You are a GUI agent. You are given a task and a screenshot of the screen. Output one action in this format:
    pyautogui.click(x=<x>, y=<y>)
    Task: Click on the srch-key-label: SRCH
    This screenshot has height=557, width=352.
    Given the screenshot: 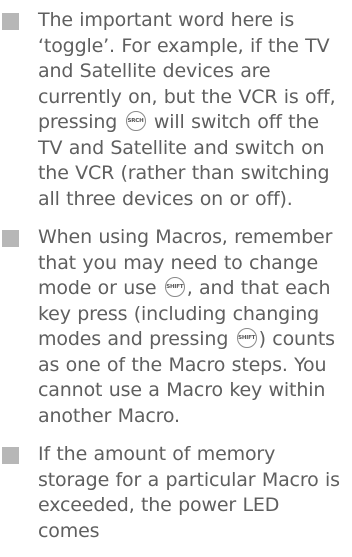 What is the action you would take?
    pyautogui.click(x=135, y=120)
    